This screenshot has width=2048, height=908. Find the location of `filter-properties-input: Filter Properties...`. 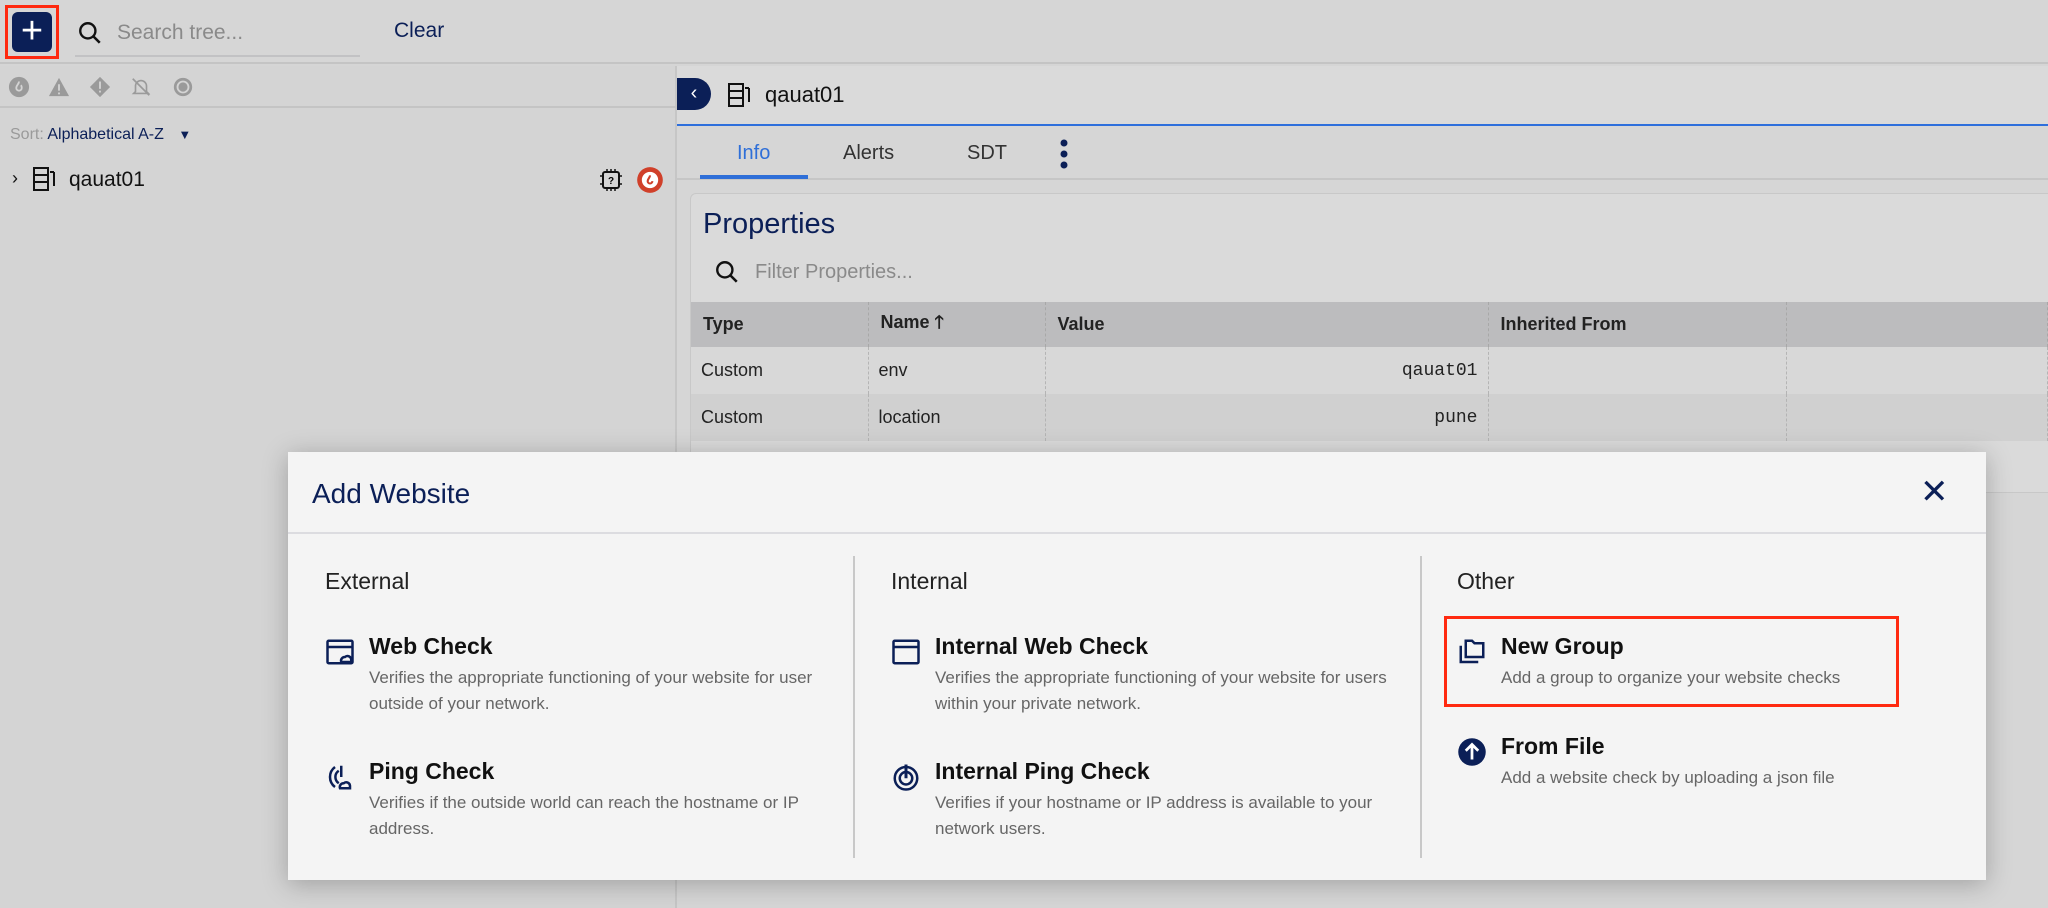

filter-properties-input: Filter Properties... is located at coordinates (834, 272).